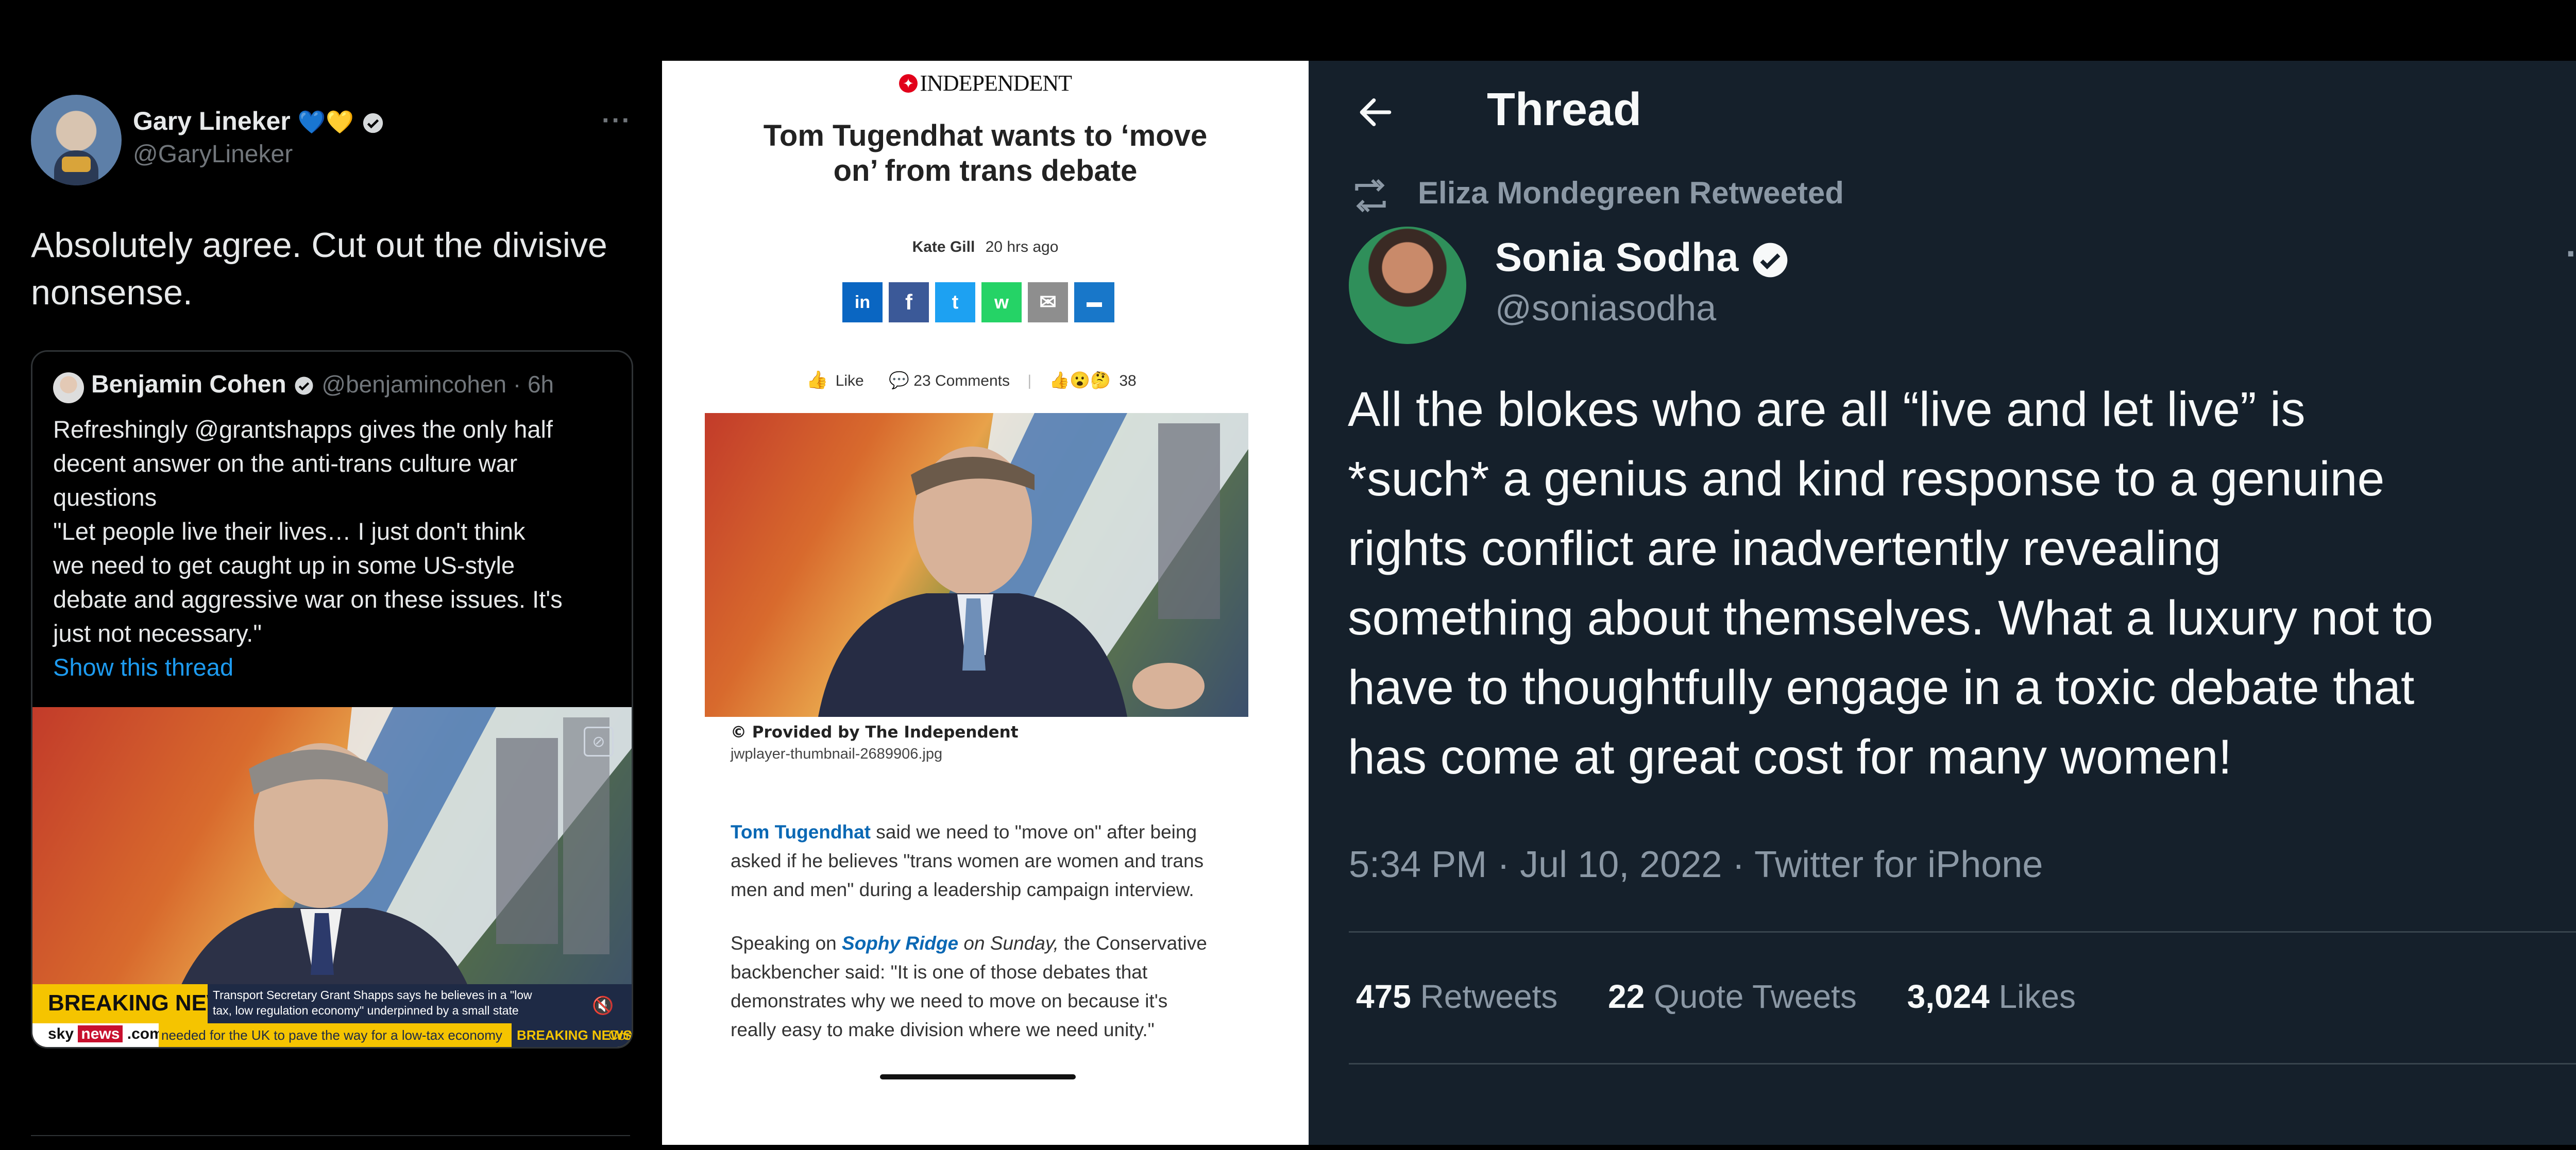  I want to click on image-filename: jwplayer-thumbnail-2689906.jpg, so click(837, 754).